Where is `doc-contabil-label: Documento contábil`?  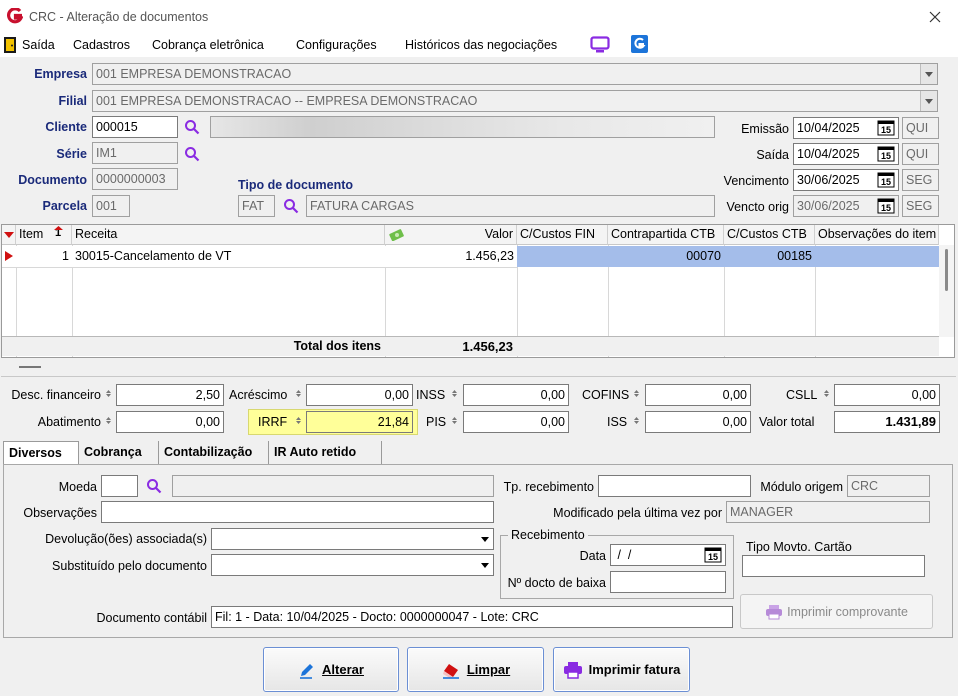 doc-contabil-label: Documento contábil is located at coordinates (151, 618).